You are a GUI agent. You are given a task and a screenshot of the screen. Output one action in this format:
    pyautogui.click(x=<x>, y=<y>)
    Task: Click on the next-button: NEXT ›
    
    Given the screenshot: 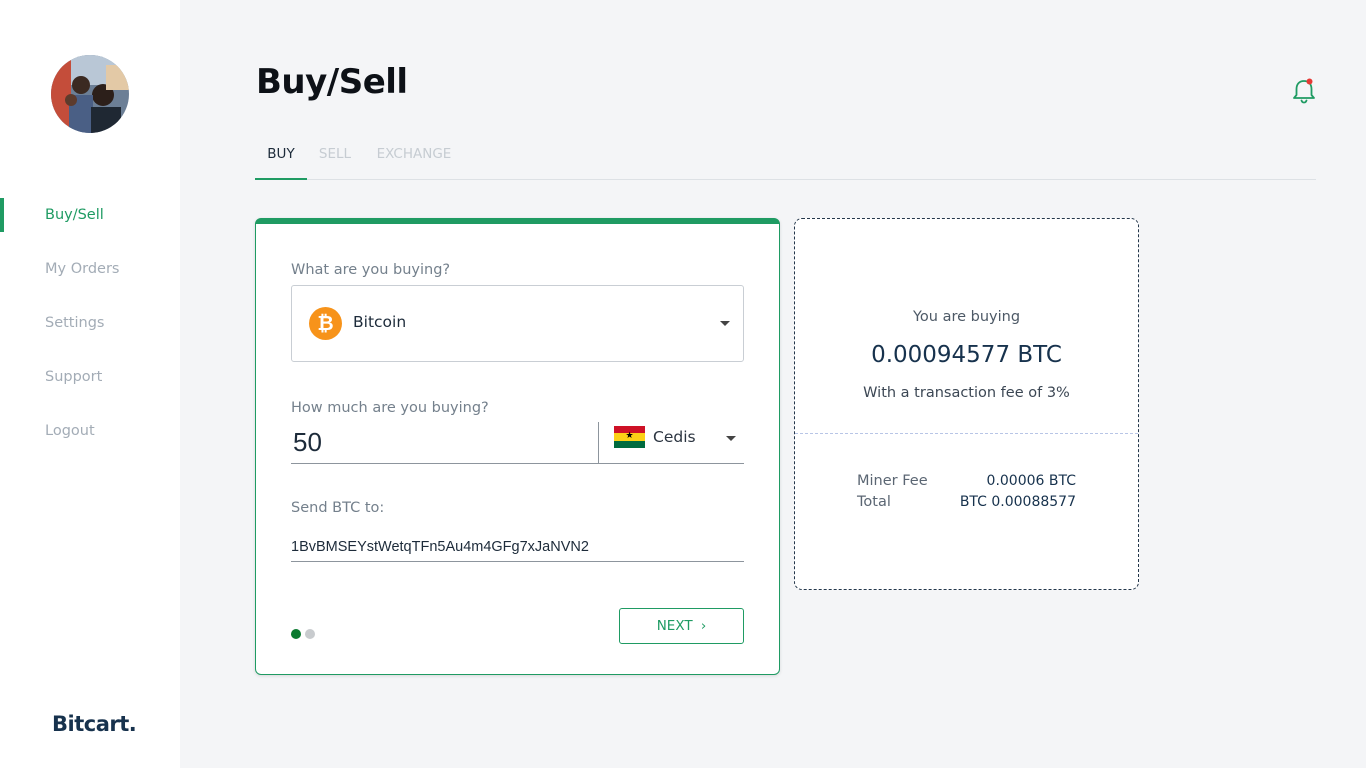 What is the action you would take?
    pyautogui.click(x=681, y=626)
    